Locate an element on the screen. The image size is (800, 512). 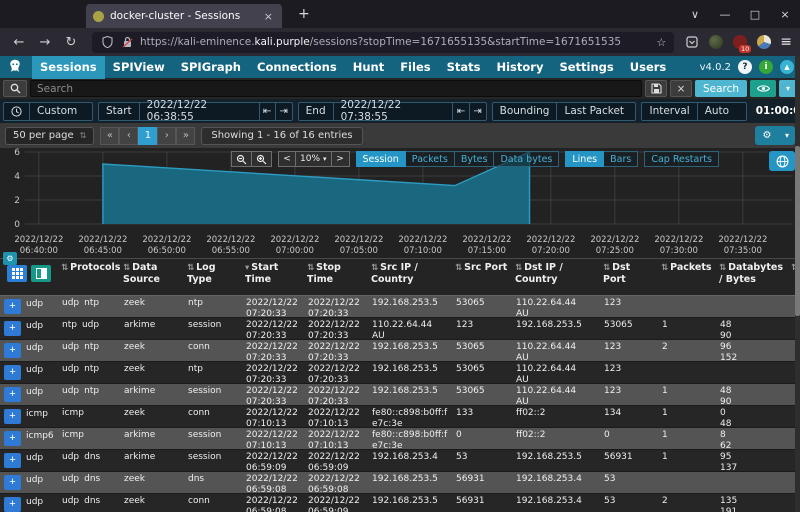
nav-item-history: History is located at coordinates (519, 67).